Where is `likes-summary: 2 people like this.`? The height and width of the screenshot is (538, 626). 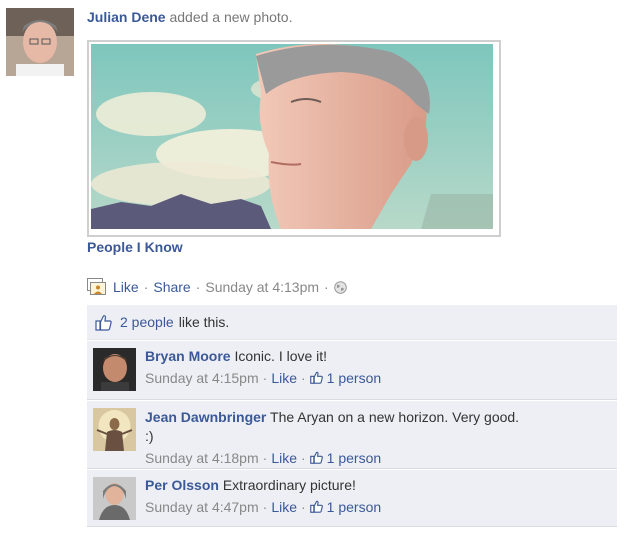
likes-summary: 2 people like this. is located at coordinates (352, 322).